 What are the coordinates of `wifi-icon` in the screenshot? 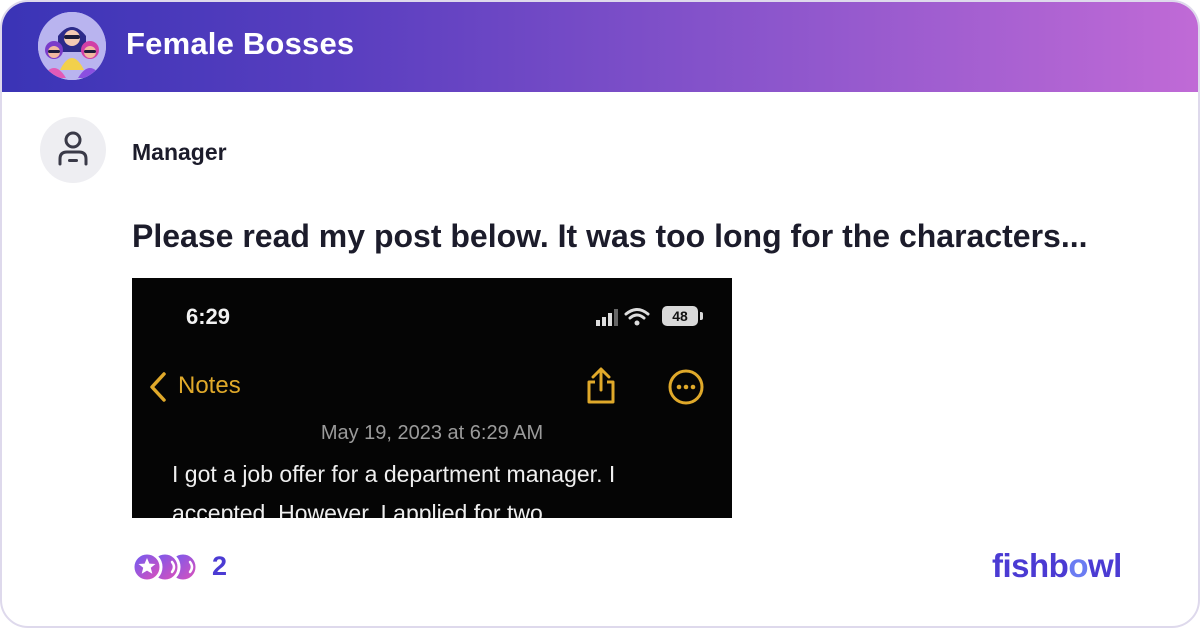 It's located at (637, 314).